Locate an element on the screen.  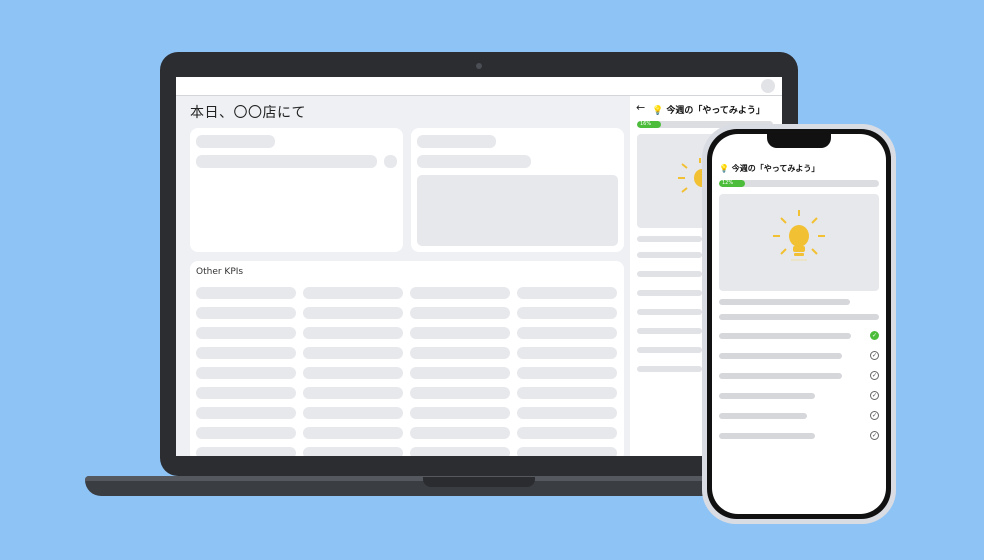
skeleton-dot is located at coordinates (390, 161).